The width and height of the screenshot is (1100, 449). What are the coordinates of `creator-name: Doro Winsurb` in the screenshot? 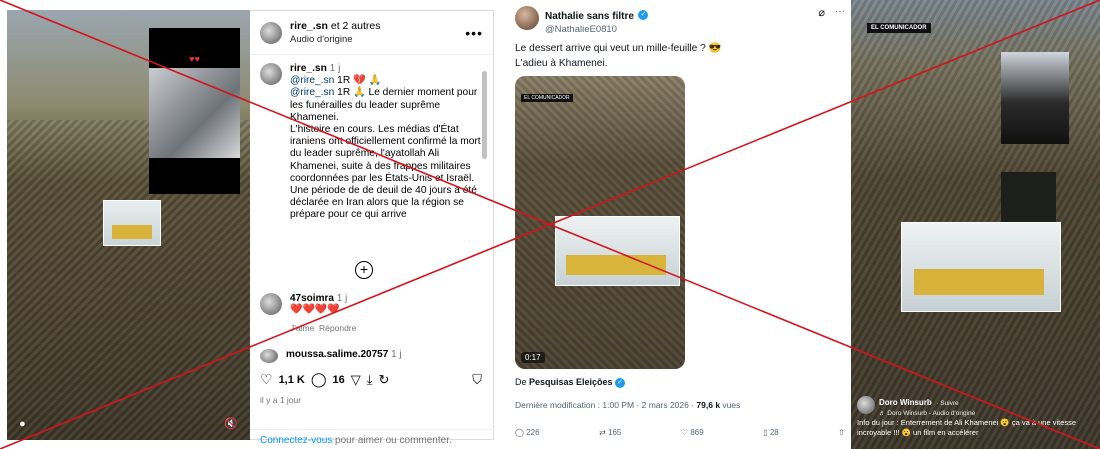 It's located at (905, 402).